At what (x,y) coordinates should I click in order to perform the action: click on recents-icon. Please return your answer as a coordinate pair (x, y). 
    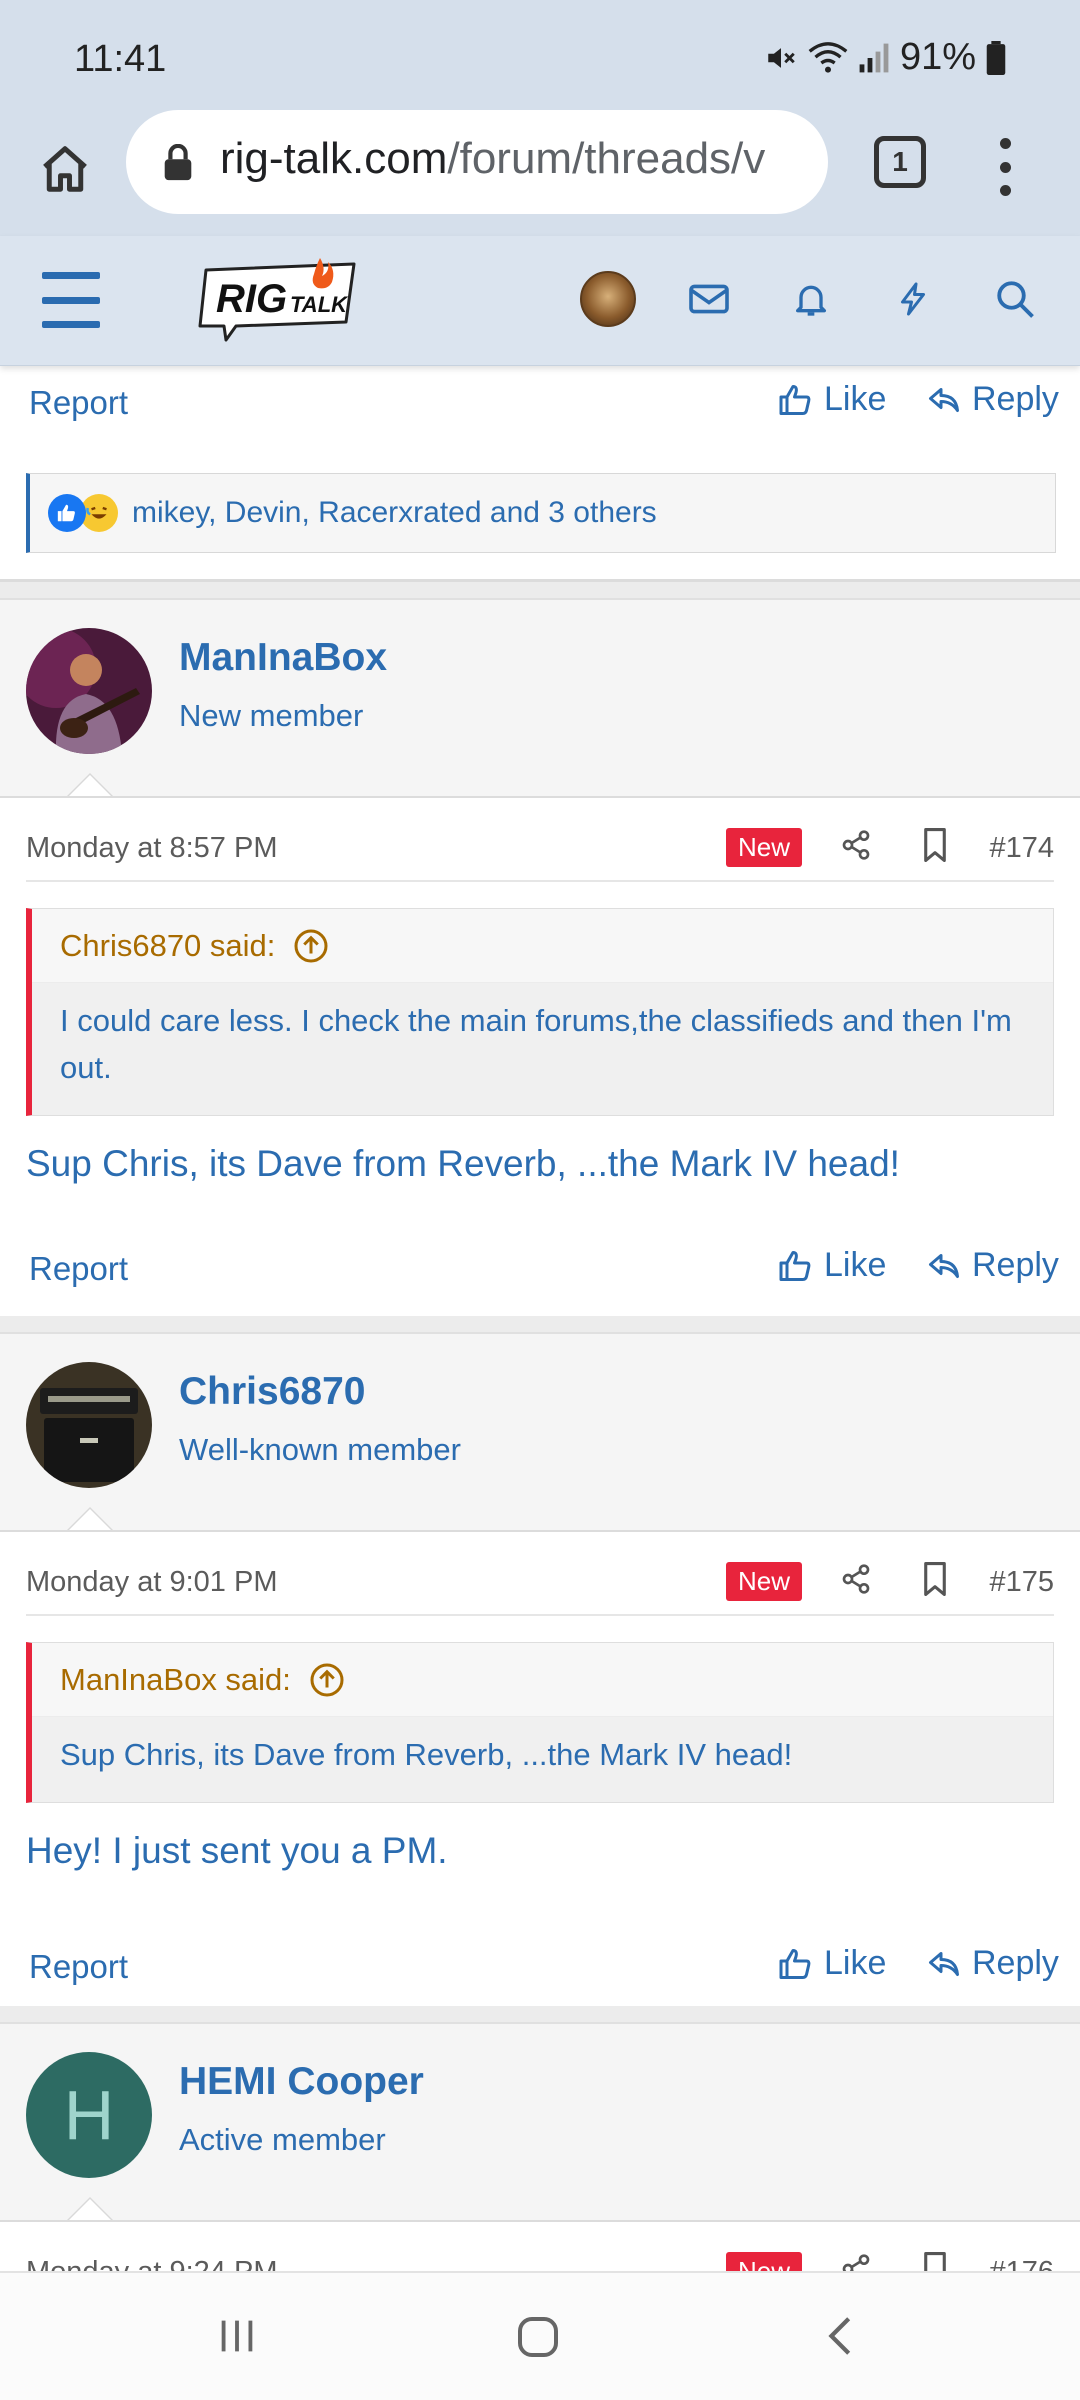
    Looking at the image, I should click on (237, 2338).